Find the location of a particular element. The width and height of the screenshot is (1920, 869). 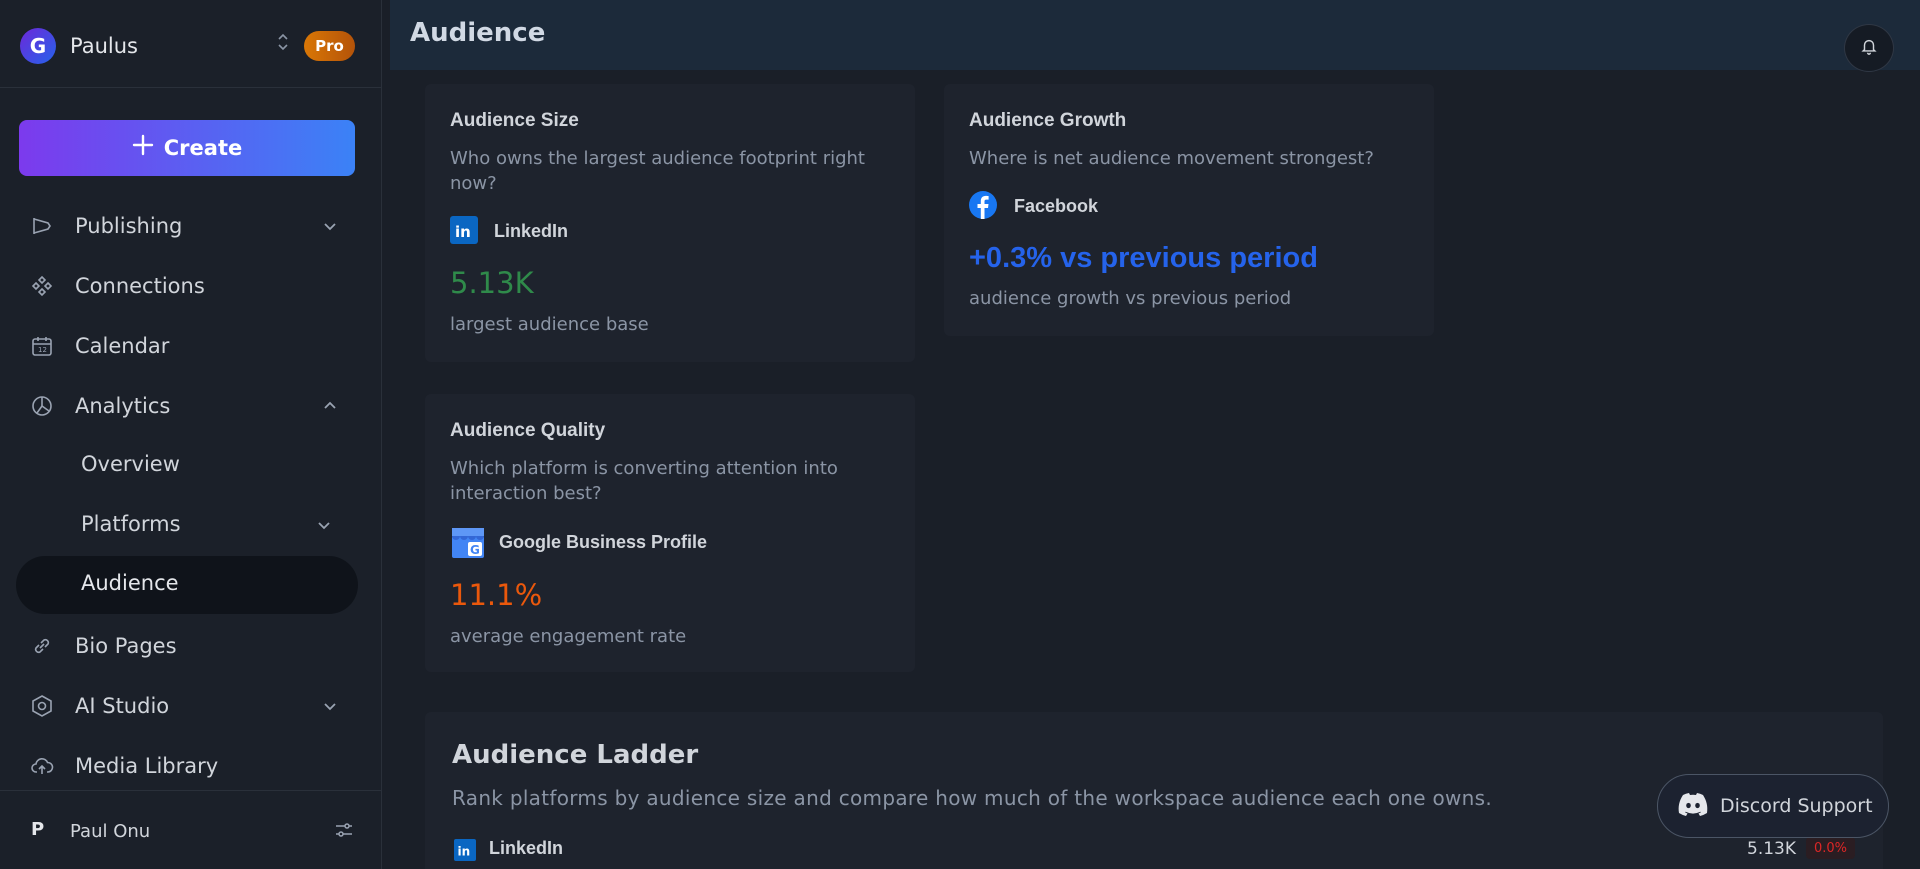

chevron-updown-icon is located at coordinates (283, 43).